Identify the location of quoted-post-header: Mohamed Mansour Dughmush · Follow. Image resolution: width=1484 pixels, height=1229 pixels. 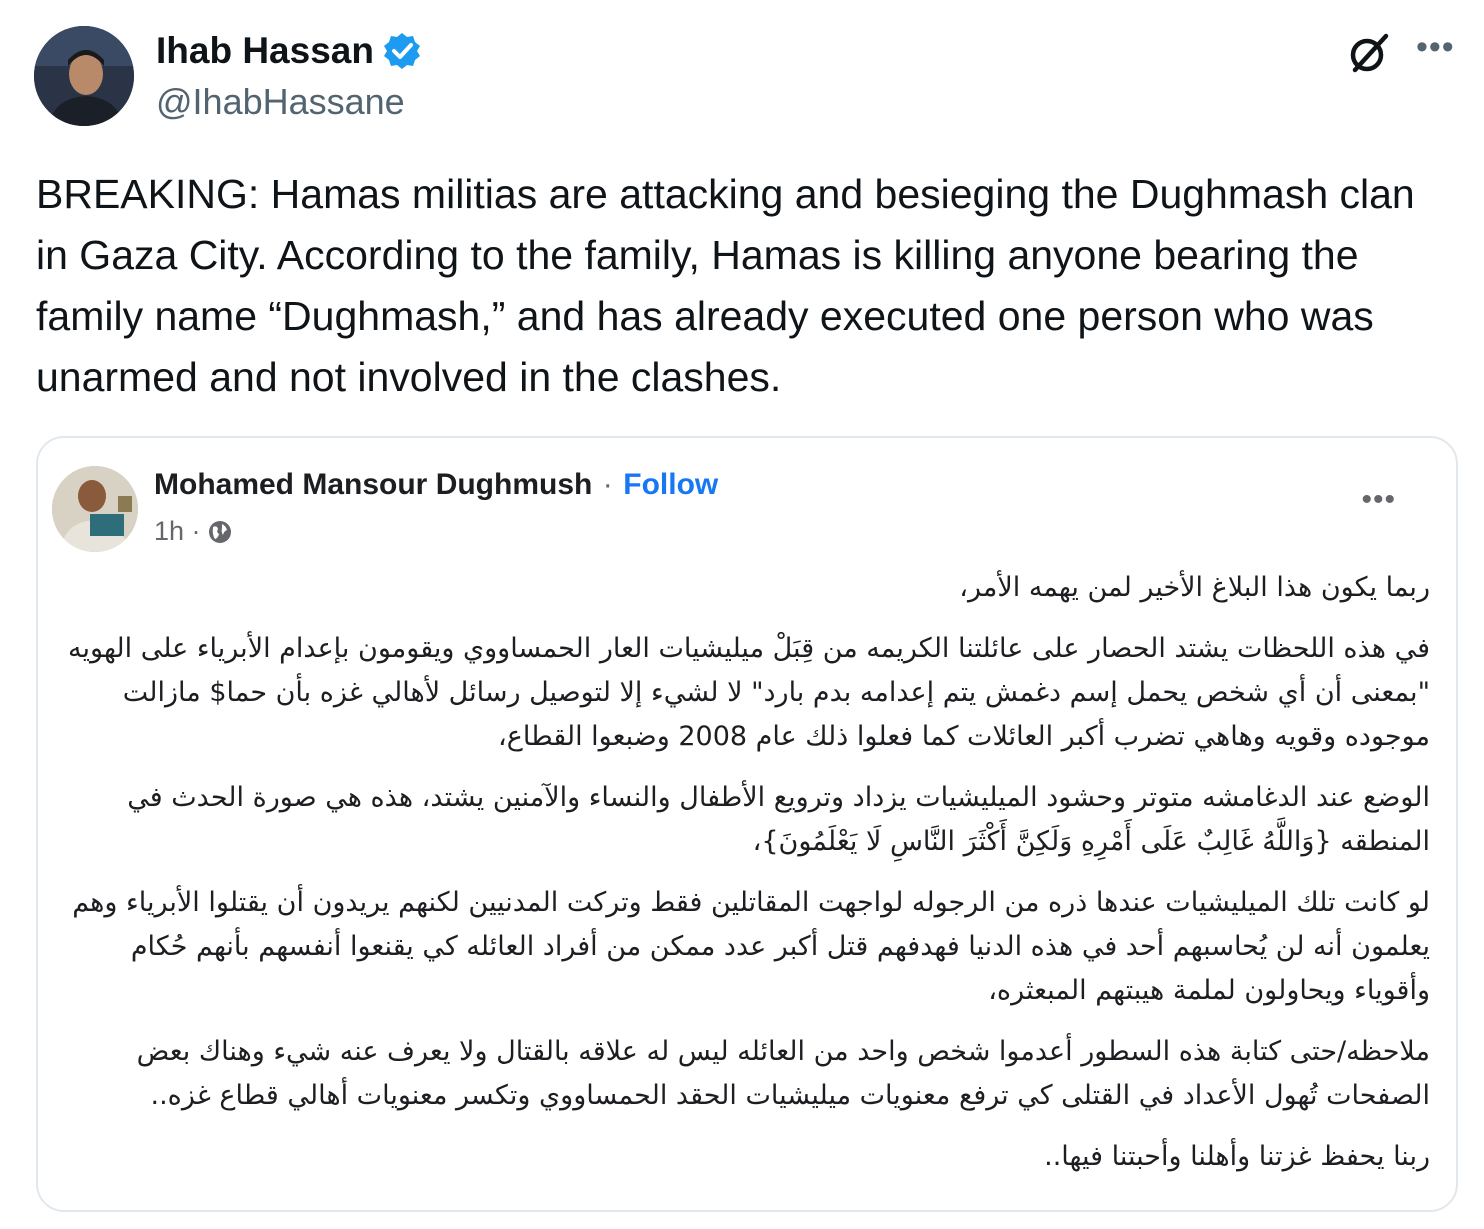
(436, 485).